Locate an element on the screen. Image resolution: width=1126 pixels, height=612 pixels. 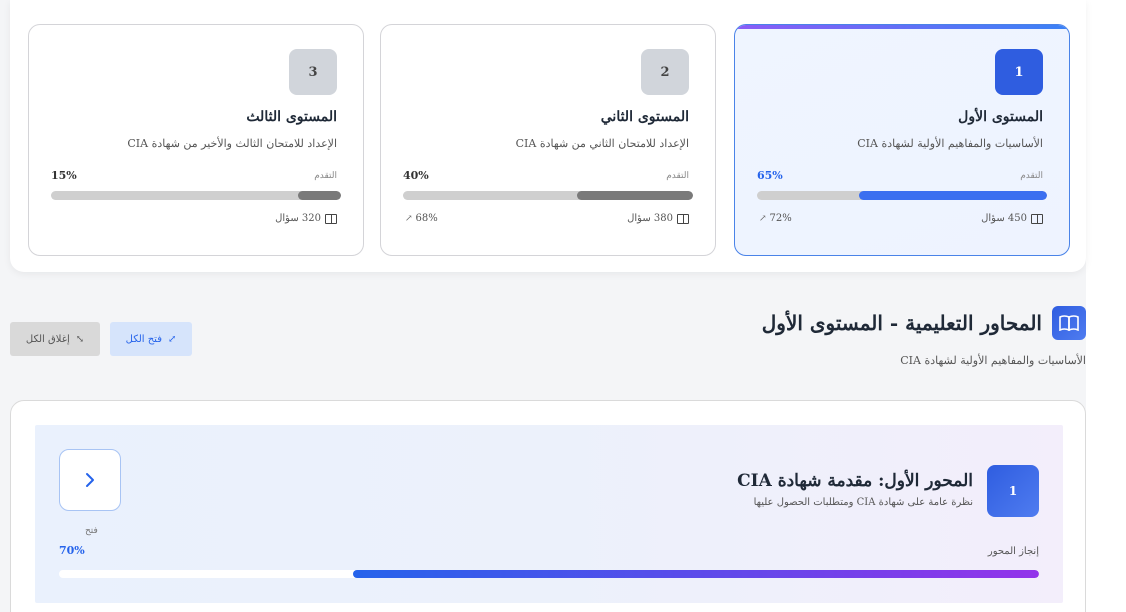
section-header: المحاور التعليمية - المستوى الأول is located at coordinates (924, 323).